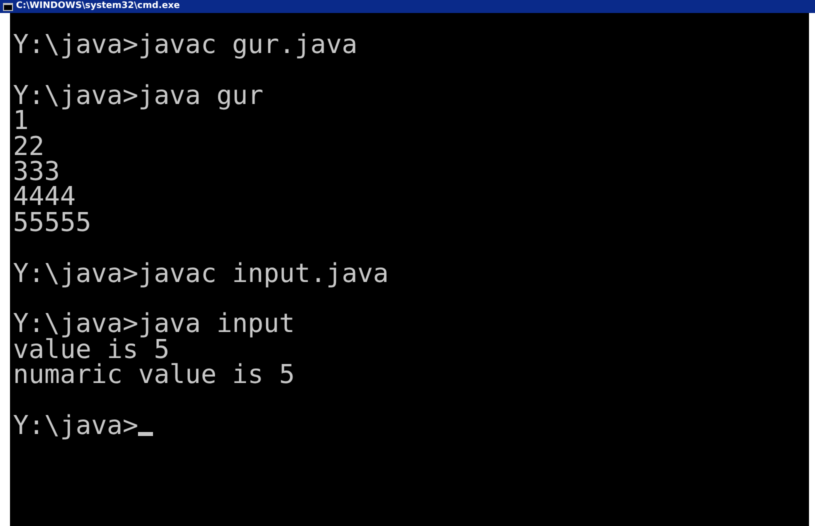 The height and width of the screenshot is (526, 815). What do you see at coordinates (154, 325) in the screenshot?
I see `console-line: Y:\java>java input` at bounding box center [154, 325].